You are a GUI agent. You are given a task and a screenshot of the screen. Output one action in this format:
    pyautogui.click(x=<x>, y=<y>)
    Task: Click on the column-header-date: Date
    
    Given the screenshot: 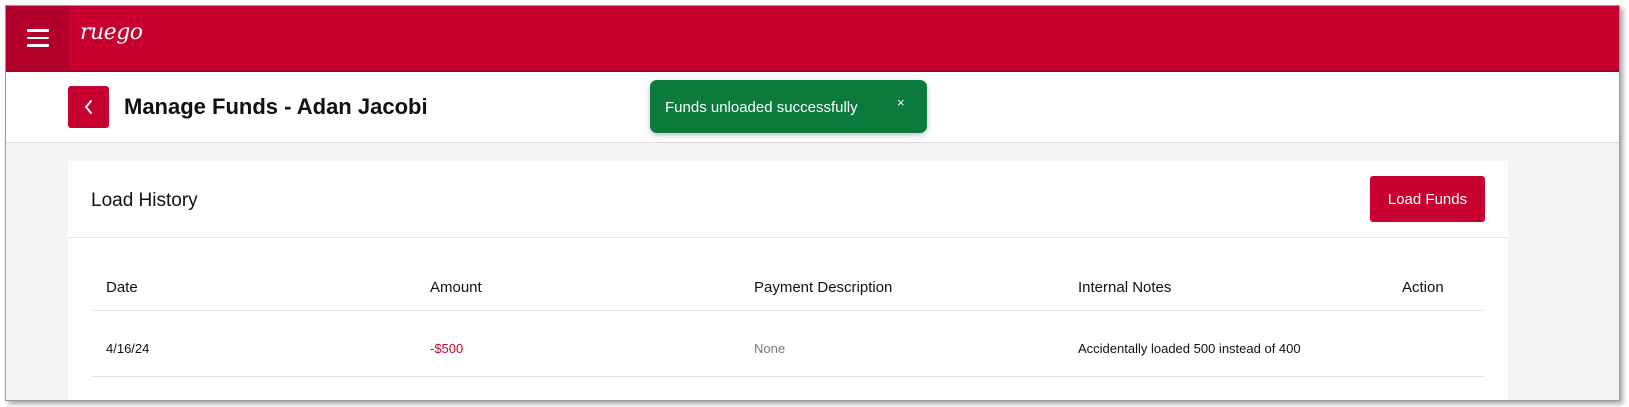 What is the action you would take?
    pyautogui.click(x=122, y=287)
    